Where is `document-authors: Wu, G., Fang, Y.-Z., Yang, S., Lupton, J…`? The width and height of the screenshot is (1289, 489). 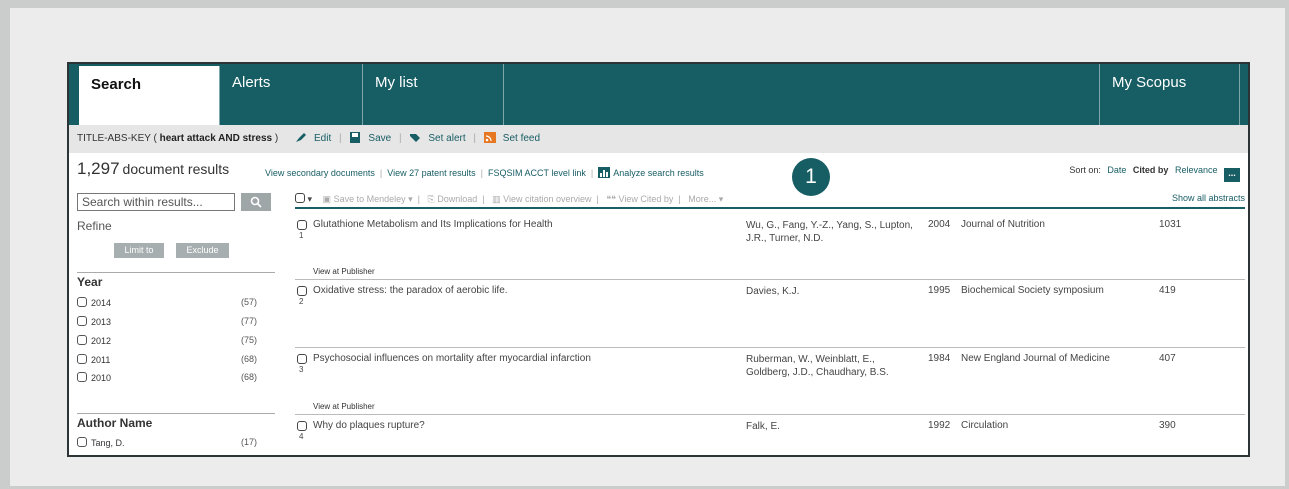
document-authors: Wu, G., Fang, Y.-Z., Yang, S., Lupton, J… is located at coordinates (833, 232).